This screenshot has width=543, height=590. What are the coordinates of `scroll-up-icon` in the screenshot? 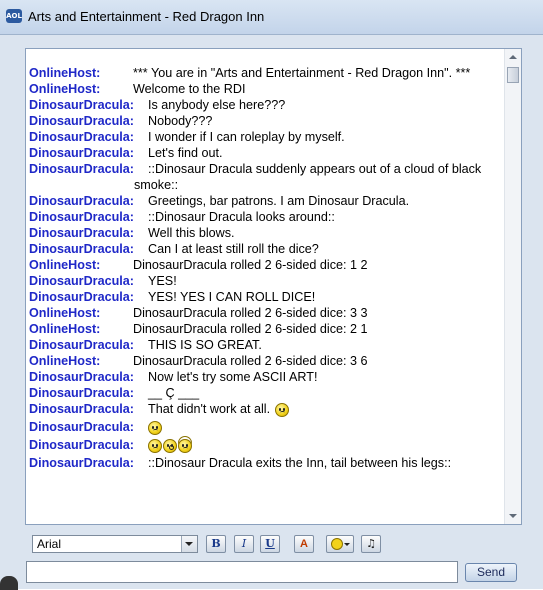 It's located at (513, 57).